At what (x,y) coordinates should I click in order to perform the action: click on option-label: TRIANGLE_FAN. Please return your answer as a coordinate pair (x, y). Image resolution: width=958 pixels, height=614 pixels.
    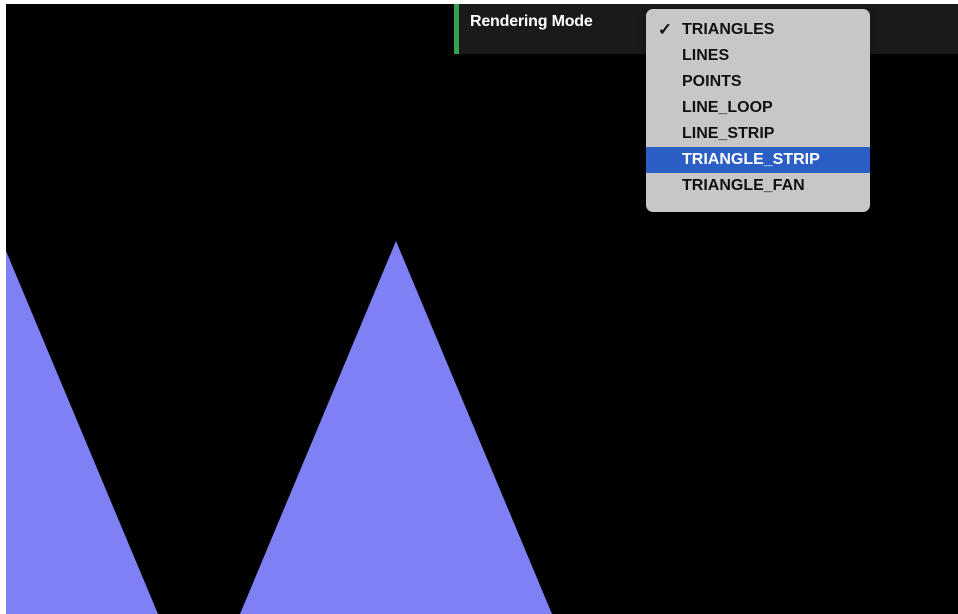
    Looking at the image, I should click on (743, 185).